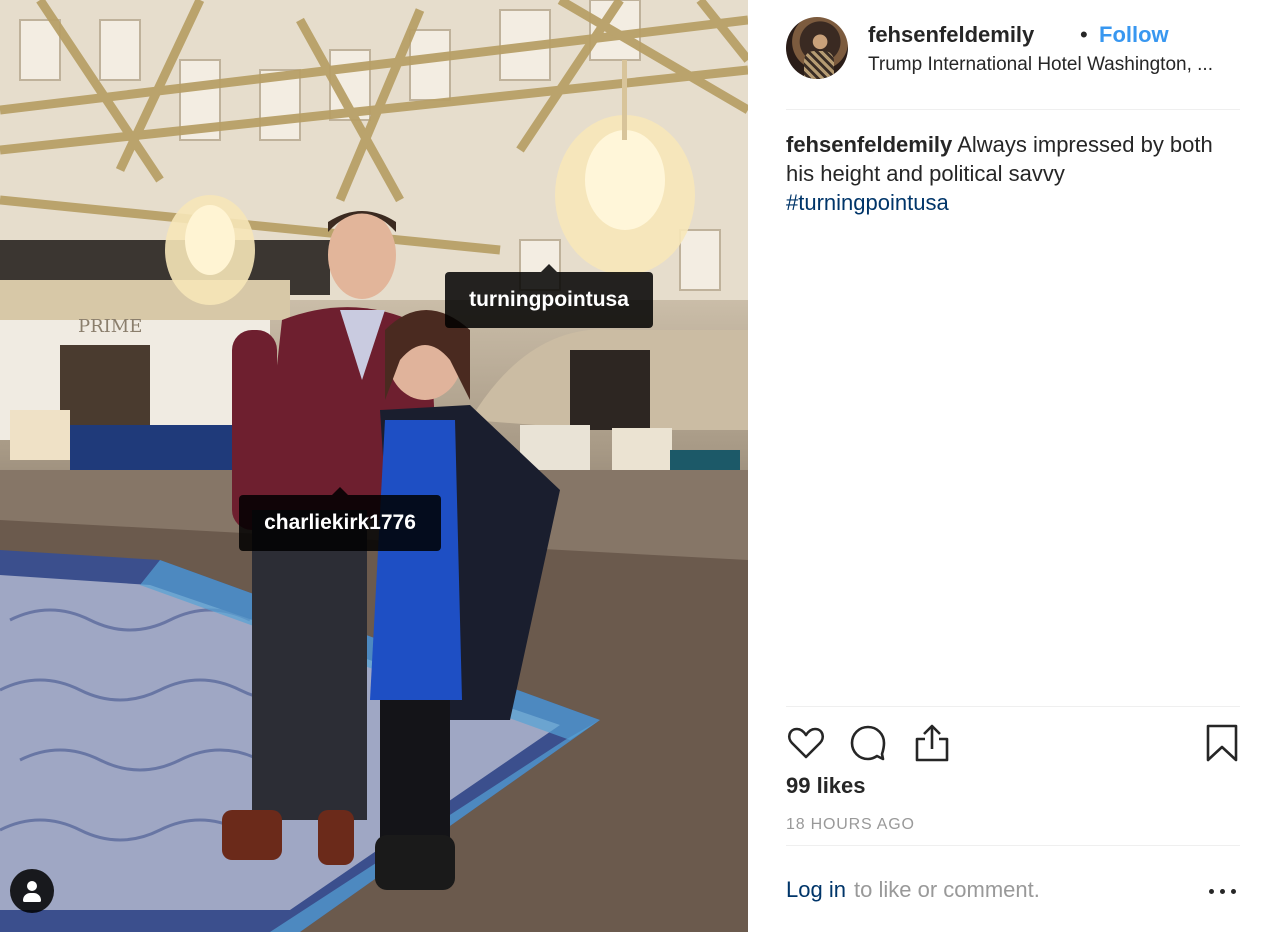 This screenshot has height=932, width=1264. Describe the element at coordinates (1134, 35) in the screenshot. I see `follow-button: Follow` at that location.